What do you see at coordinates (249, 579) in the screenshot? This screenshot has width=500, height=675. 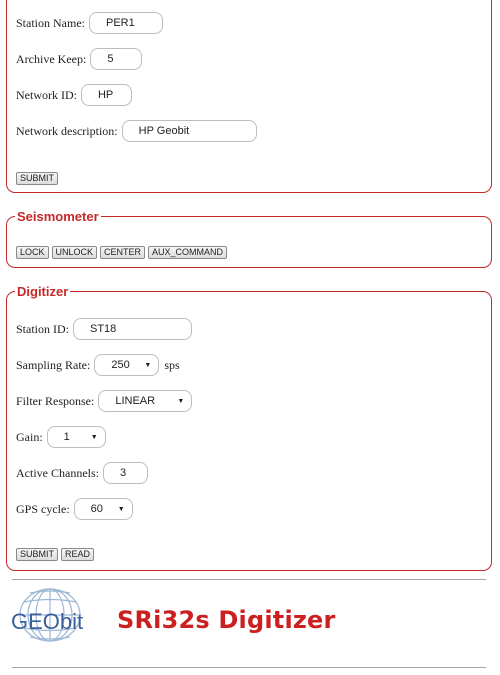 I see `footer-divider-top` at bounding box center [249, 579].